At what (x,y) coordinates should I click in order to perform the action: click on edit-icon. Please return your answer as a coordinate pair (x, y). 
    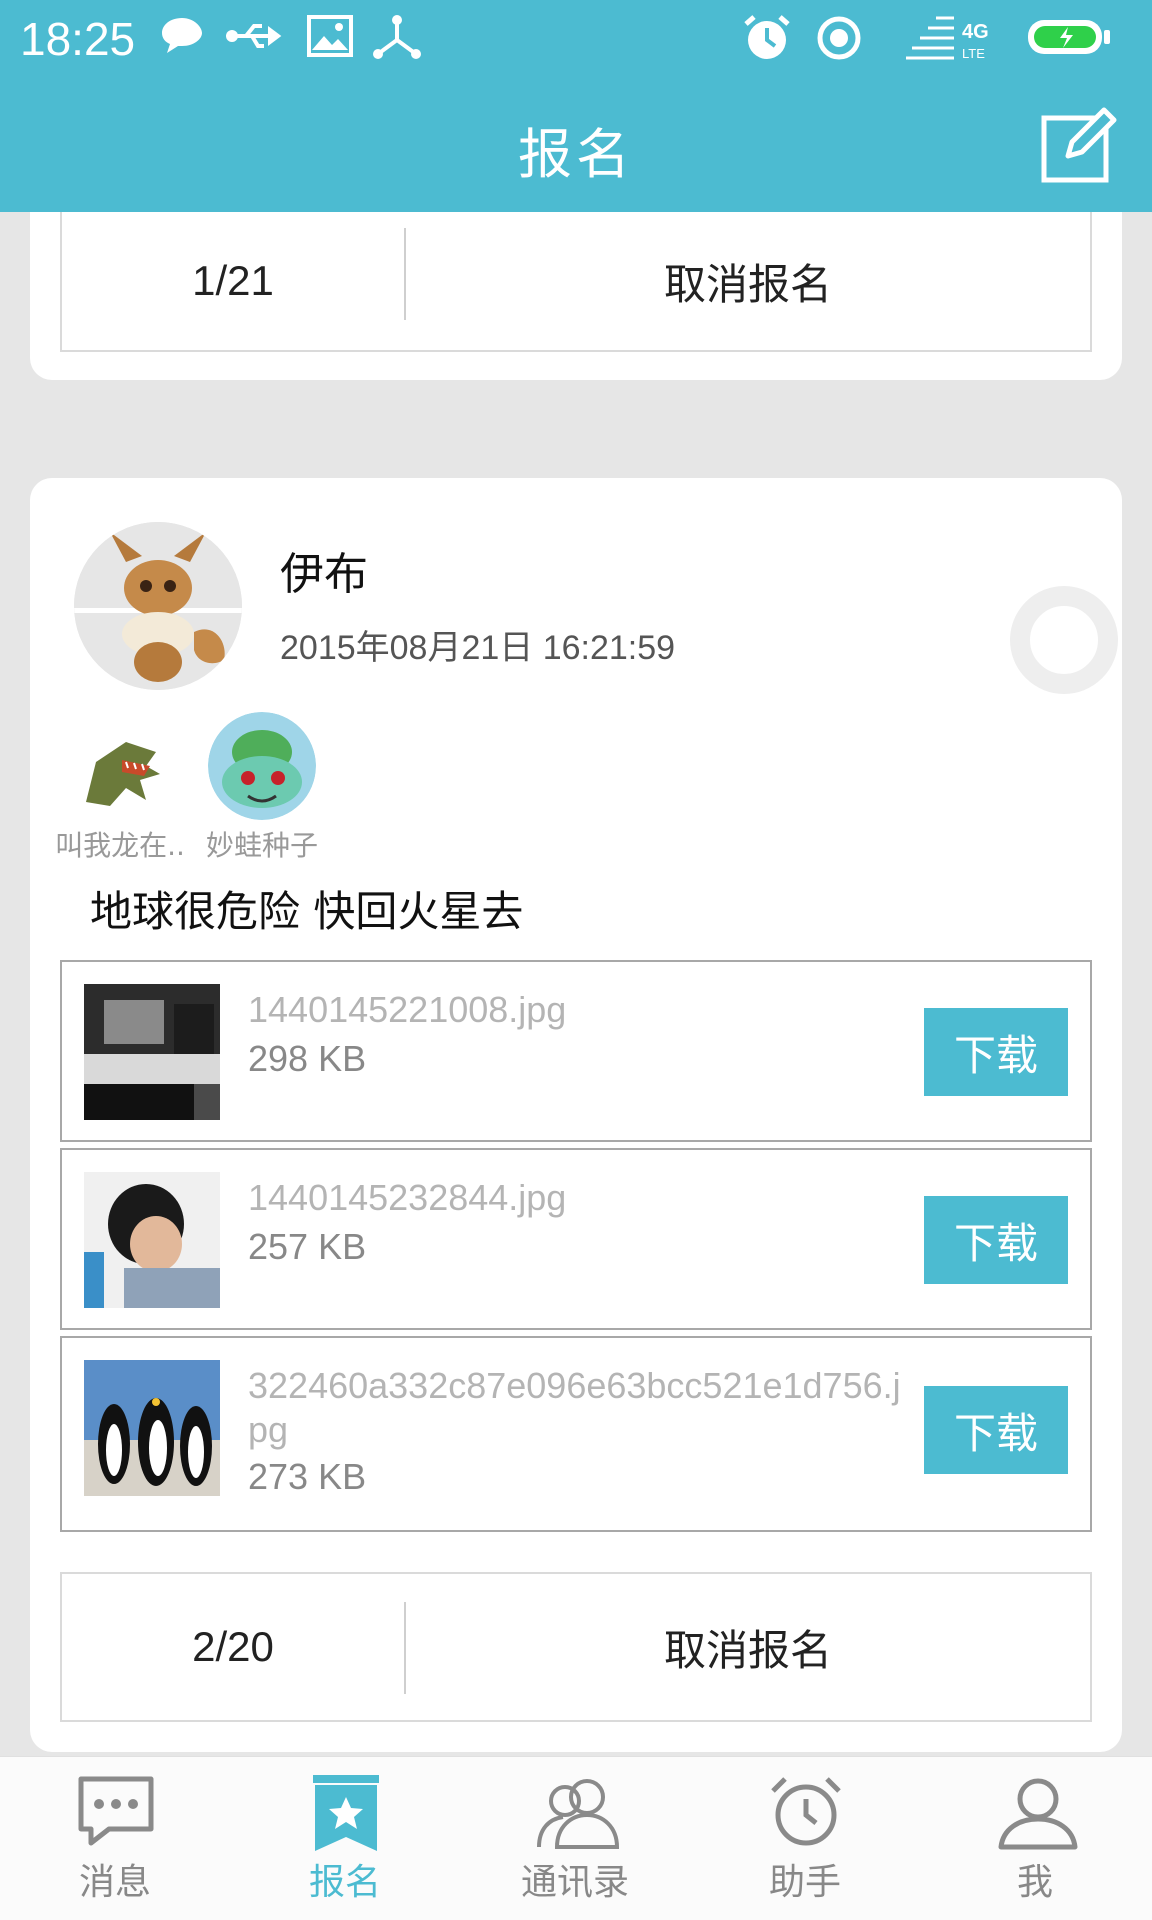
    Looking at the image, I should click on (1080, 144).